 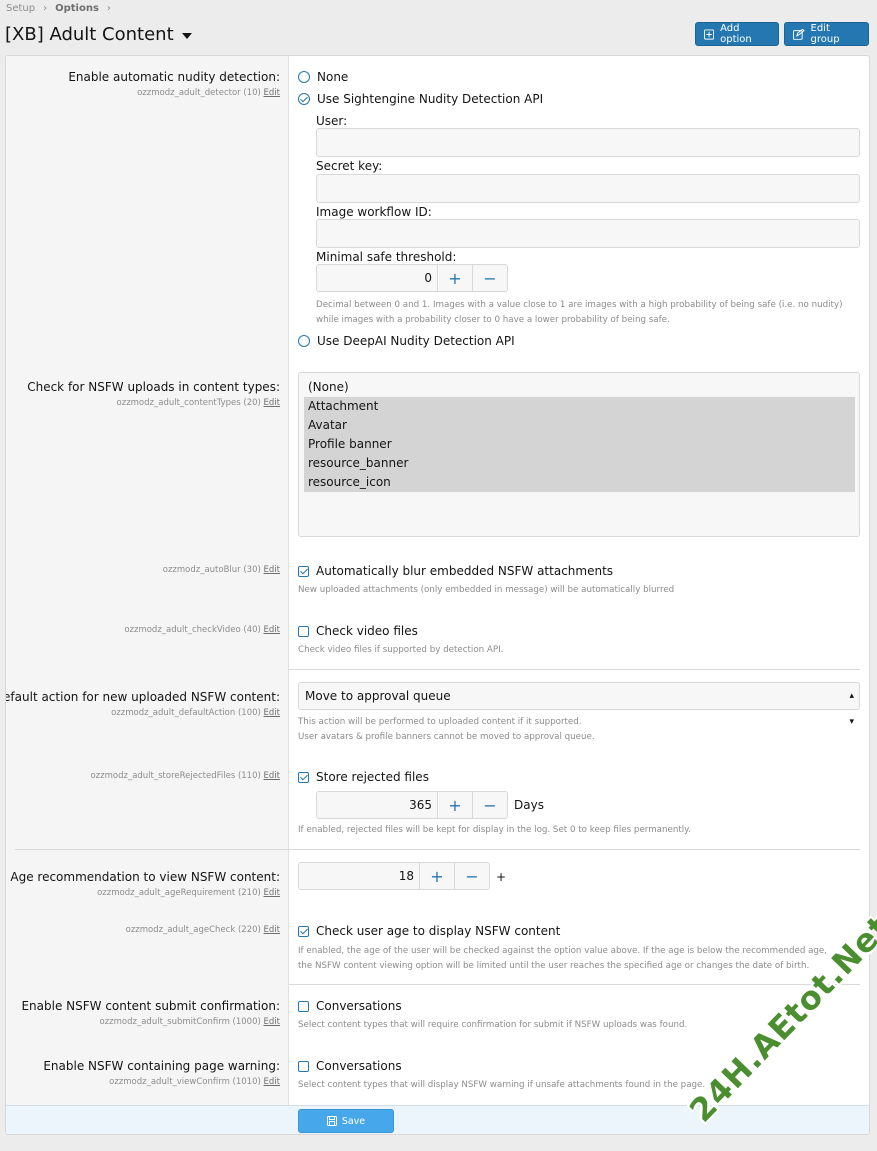 I want to click on edit-icon, so click(x=799, y=34).